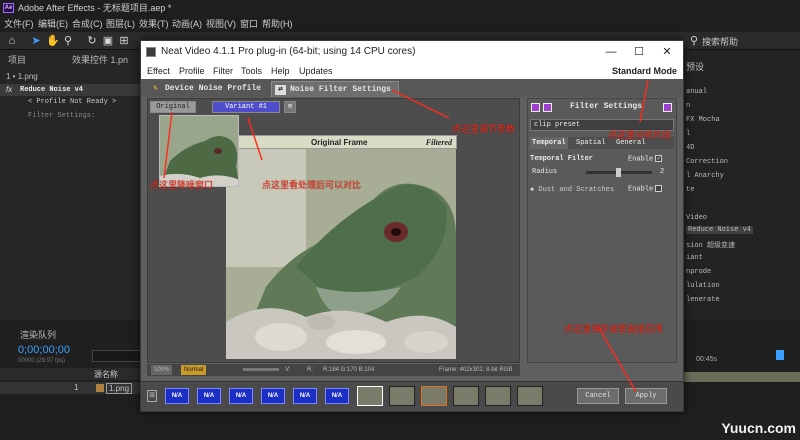  I want to click on zoom-tool-icon: ⚲, so click(68, 41).